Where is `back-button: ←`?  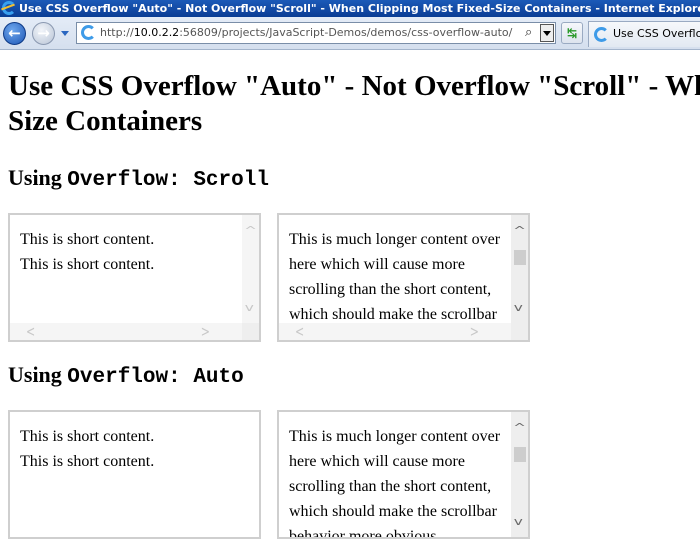 back-button: ← is located at coordinates (14, 33).